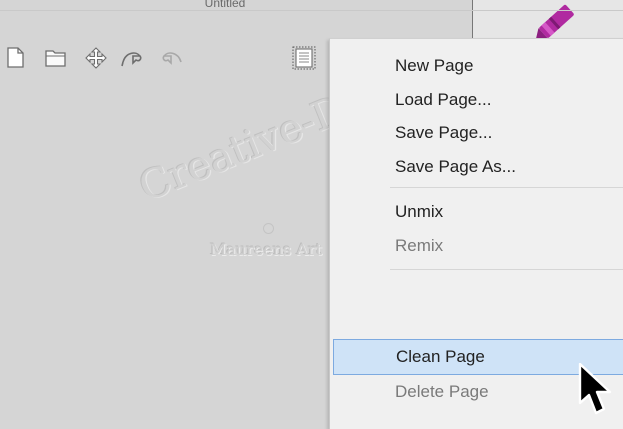 This screenshot has width=623, height=429. What do you see at coordinates (476, 246) in the screenshot?
I see `menu-item-remix: Remix` at bounding box center [476, 246].